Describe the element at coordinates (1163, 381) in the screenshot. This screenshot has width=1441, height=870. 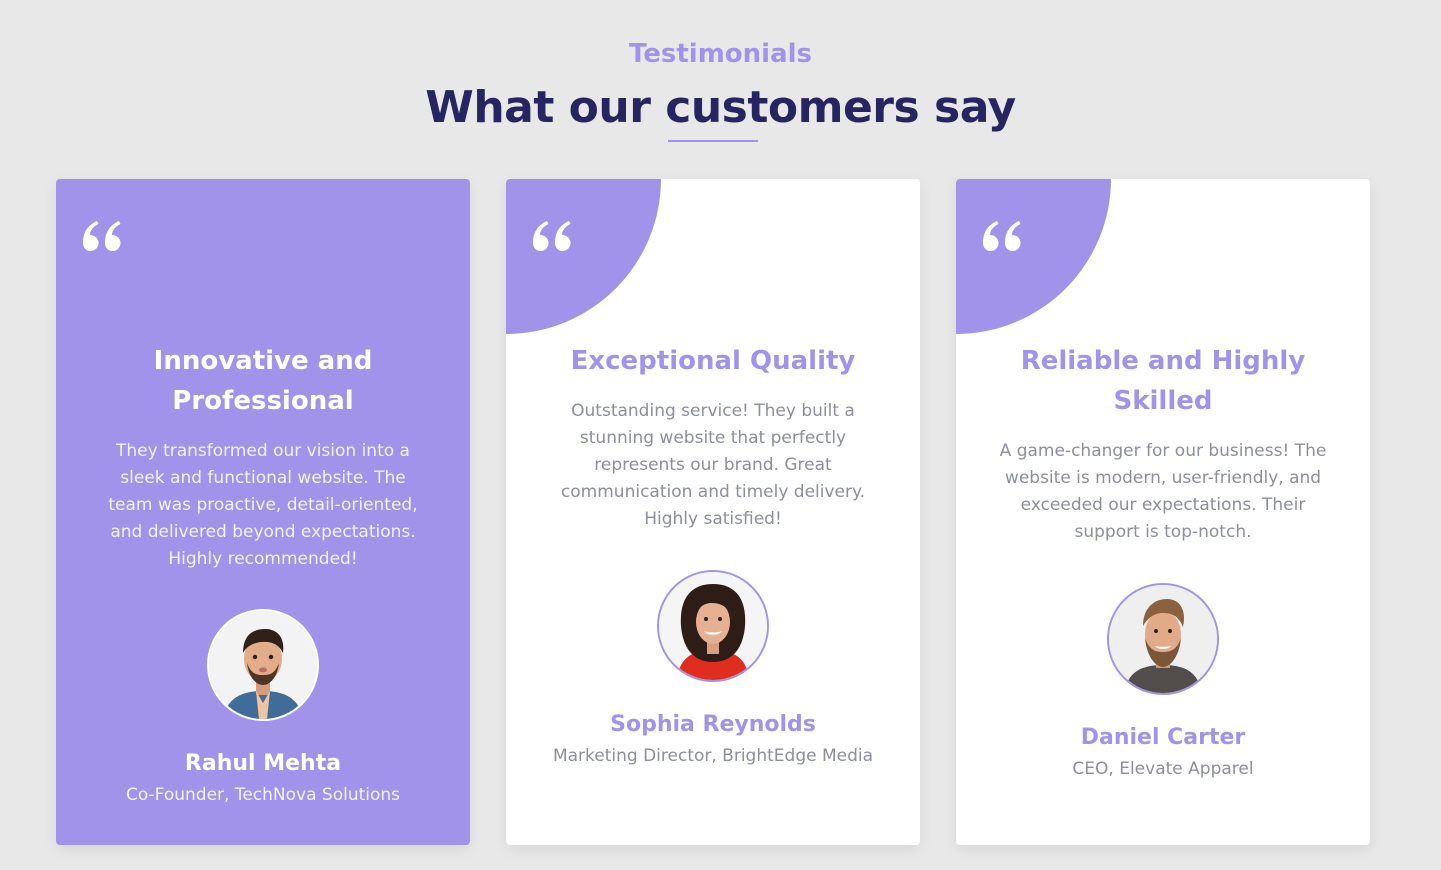
I see `testimonial-title: Reliable and Highly Skilled` at that location.